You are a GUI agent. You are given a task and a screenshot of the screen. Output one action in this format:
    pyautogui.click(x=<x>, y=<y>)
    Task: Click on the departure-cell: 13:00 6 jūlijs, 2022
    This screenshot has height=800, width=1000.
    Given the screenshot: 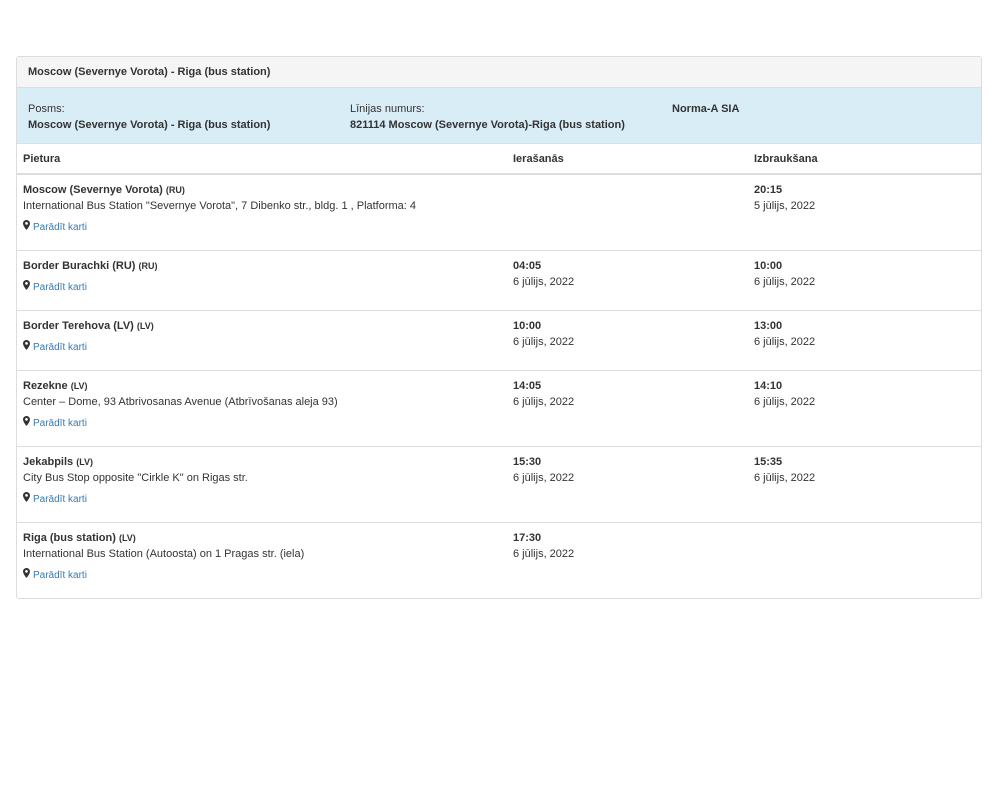 What is the action you would take?
    pyautogui.click(x=864, y=340)
    